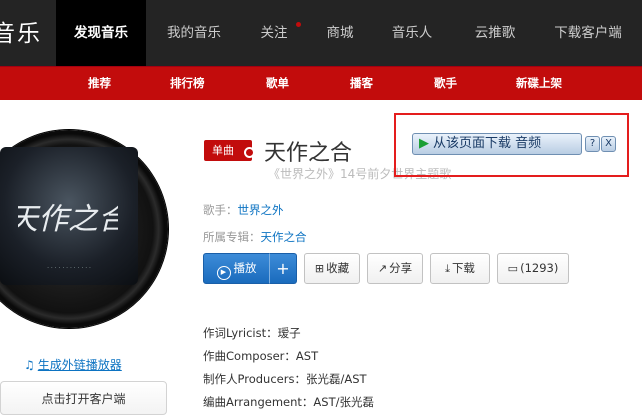 The height and width of the screenshot is (415, 642). Describe the element at coordinates (21, 31) in the screenshot. I see `brand-logo: 音乐` at that location.